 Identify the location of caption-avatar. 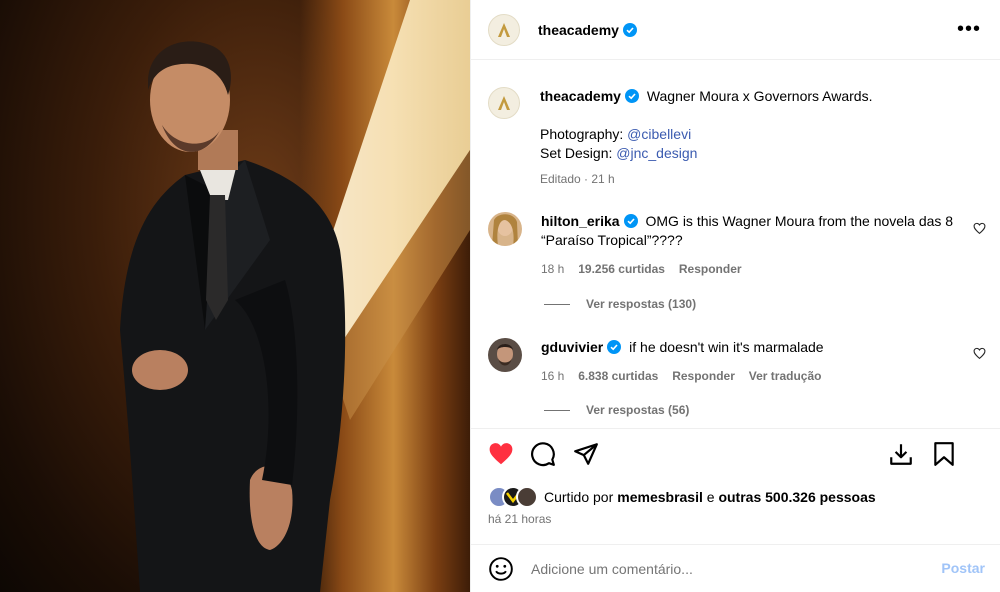
(504, 103).